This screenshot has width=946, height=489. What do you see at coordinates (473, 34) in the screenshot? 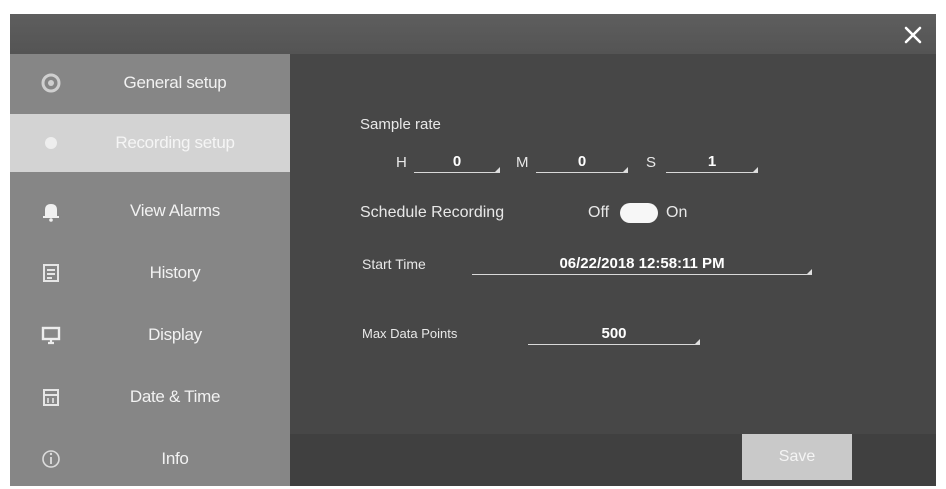
I see `title-bar` at bounding box center [473, 34].